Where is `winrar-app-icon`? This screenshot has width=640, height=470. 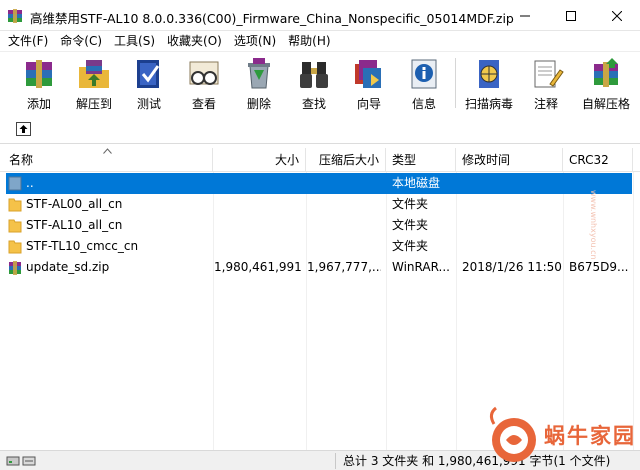
winrar-app-icon is located at coordinates (15, 16).